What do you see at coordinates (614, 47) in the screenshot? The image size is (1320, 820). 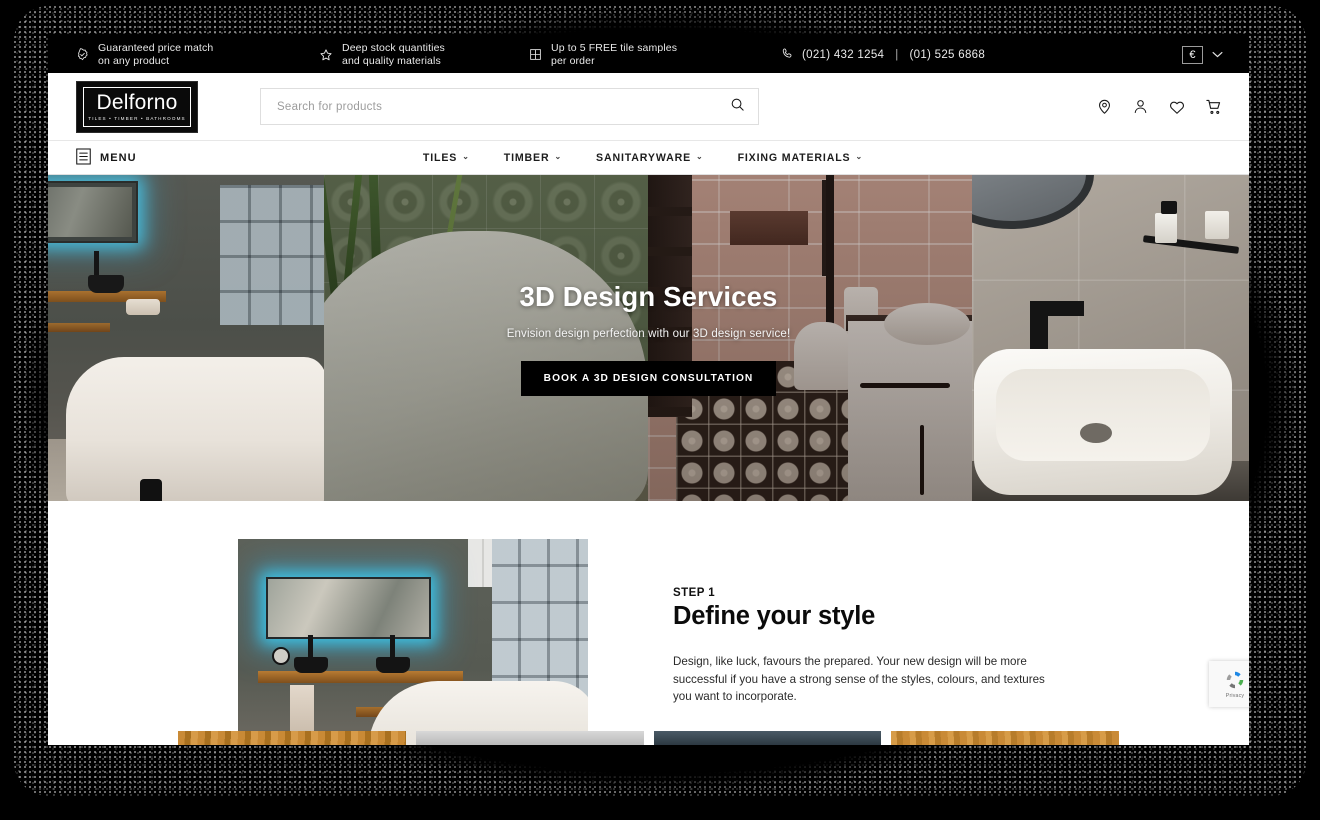 I see `promo-line-1: Up to 5 FREE tile samples` at bounding box center [614, 47].